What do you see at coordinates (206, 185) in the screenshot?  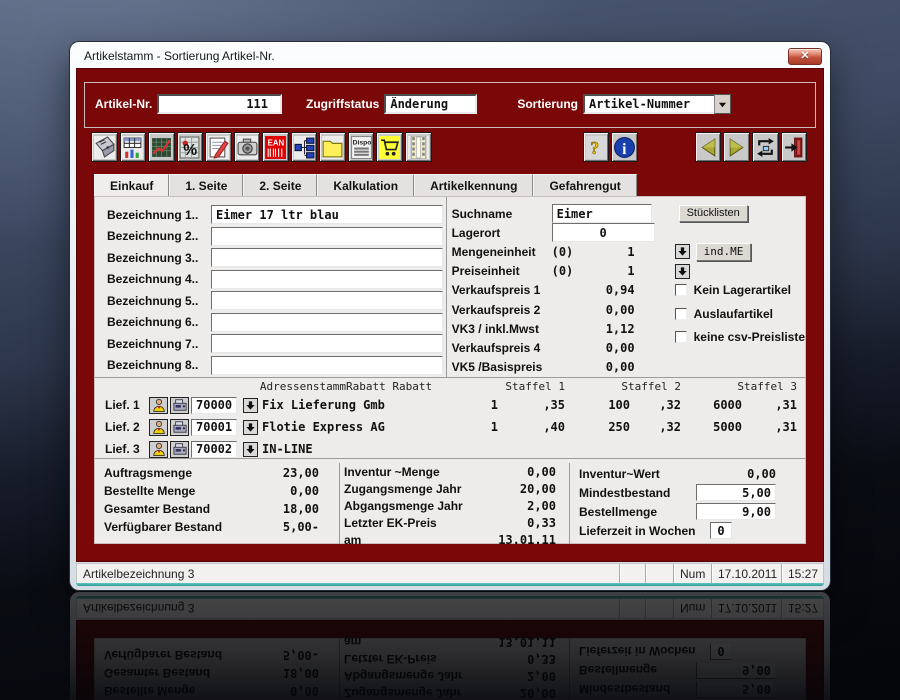 I see `tab-1-seite: 1. Seite` at bounding box center [206, 185].